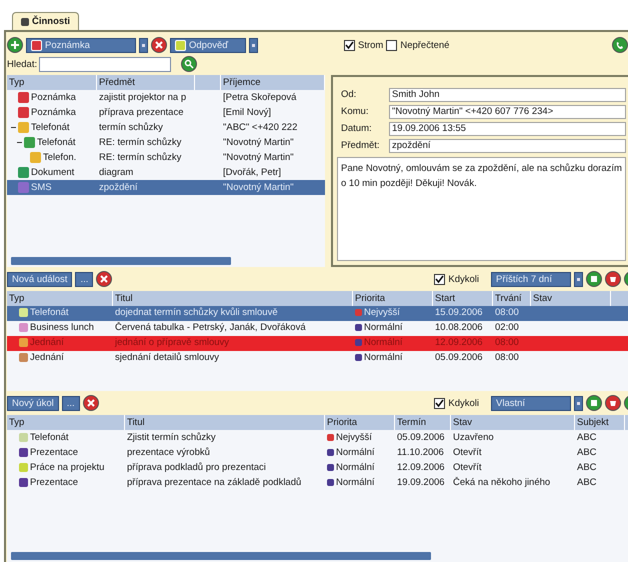  I want to click on table-cell-text: diagram, so click(116, 172).